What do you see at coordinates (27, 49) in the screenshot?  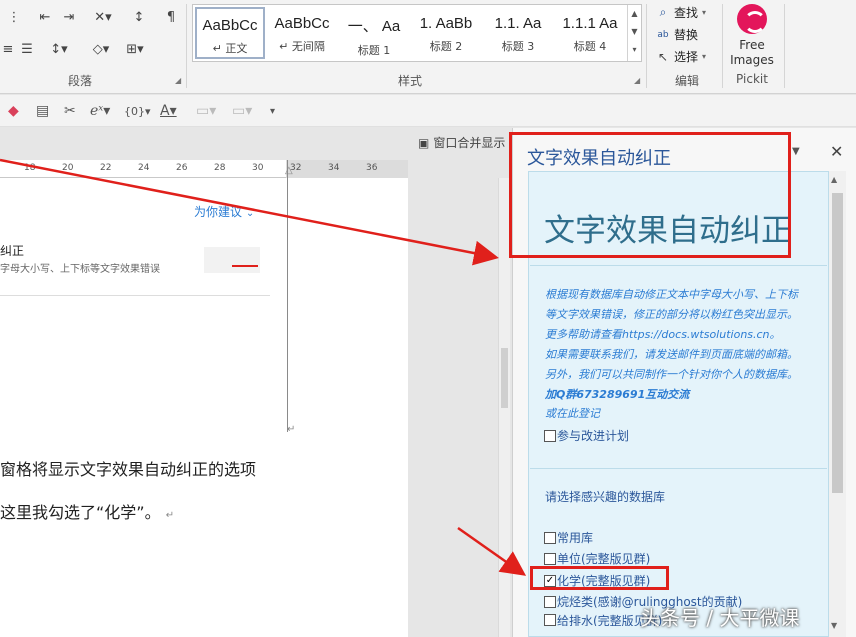 I see `distributed-icon: ☰` at bounding box center [27, 49].